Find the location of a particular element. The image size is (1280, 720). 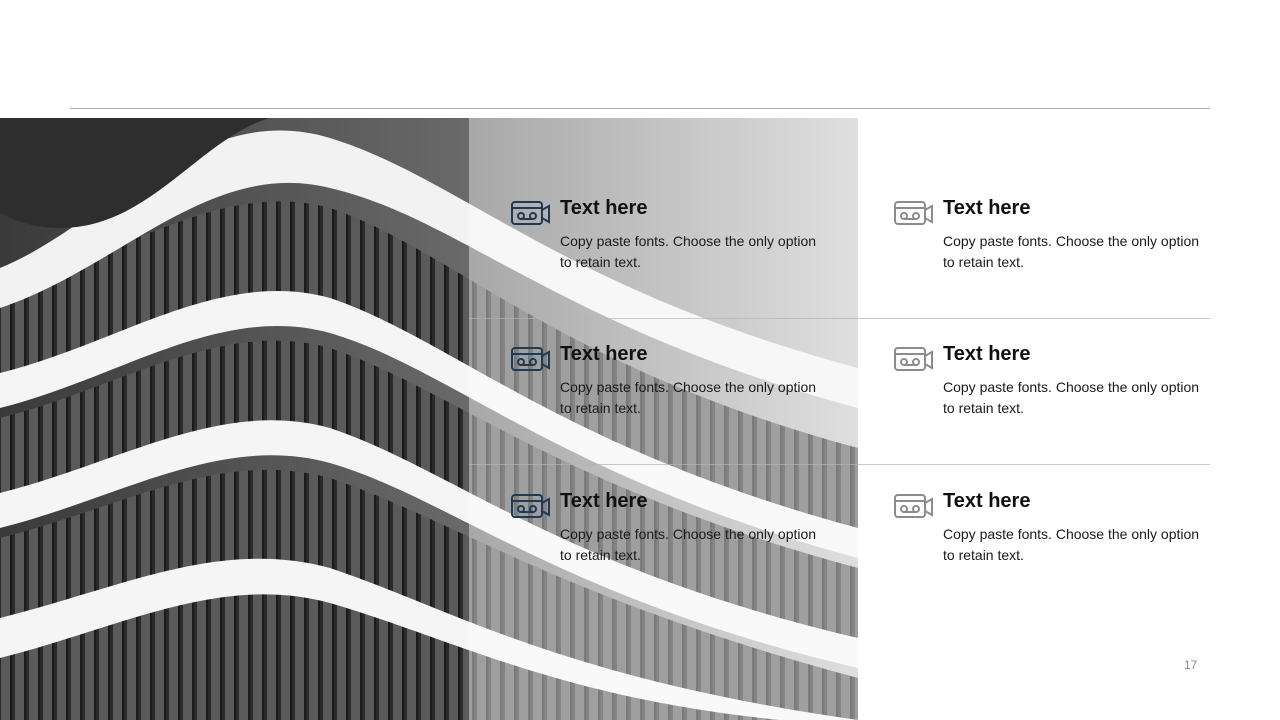

header-divider is located at coordinates (640, 108).